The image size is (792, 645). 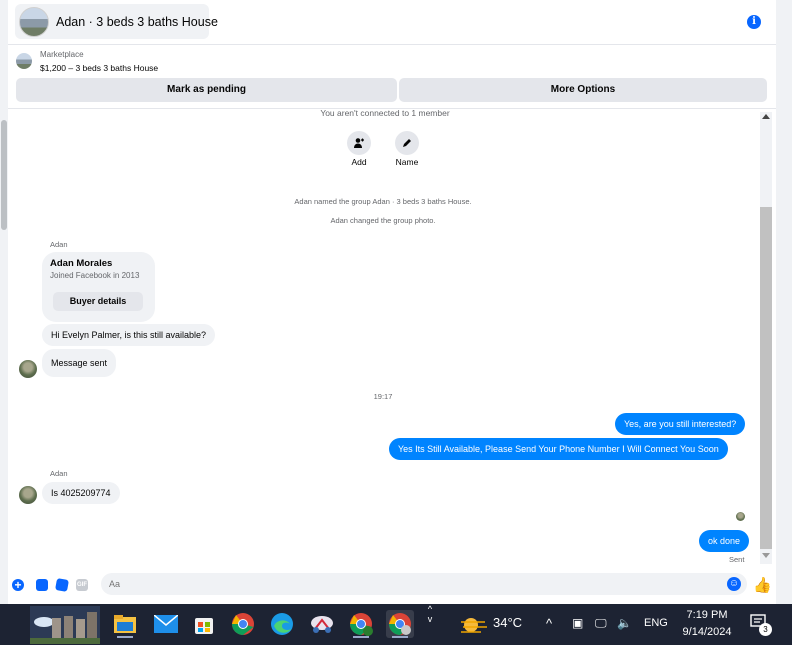 I want to click on left-scrollbar-thumb, so click(x=4, y=175).